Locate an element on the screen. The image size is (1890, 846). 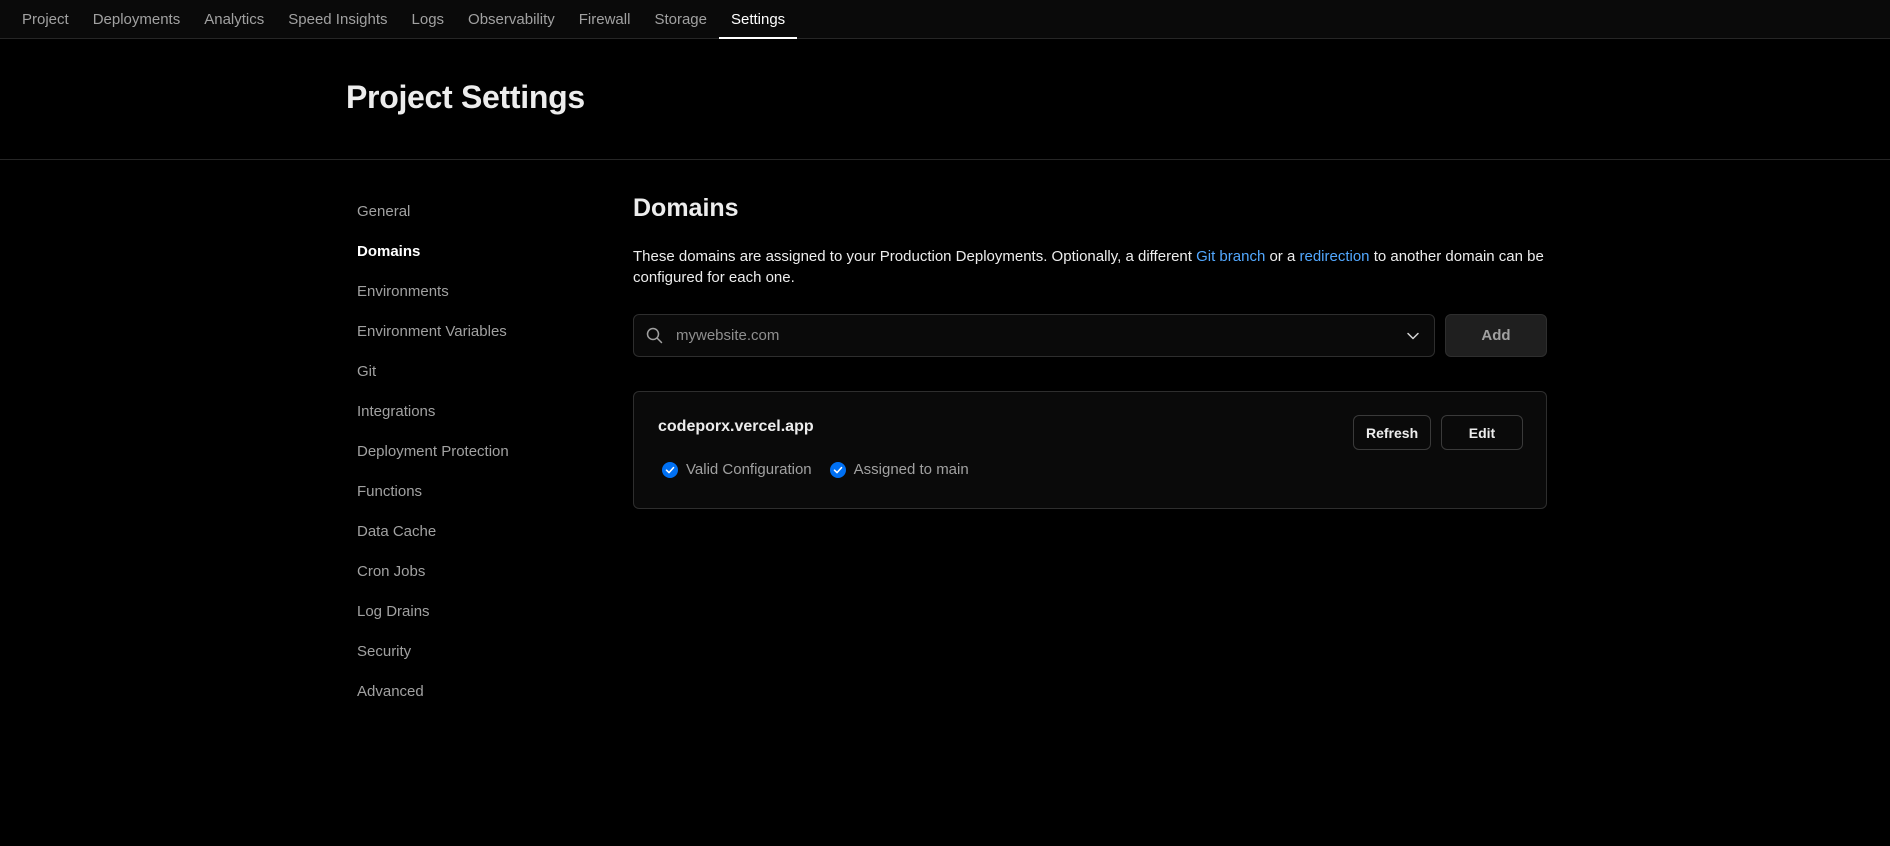
tab-project: Project is located at coordinates (45, 19).